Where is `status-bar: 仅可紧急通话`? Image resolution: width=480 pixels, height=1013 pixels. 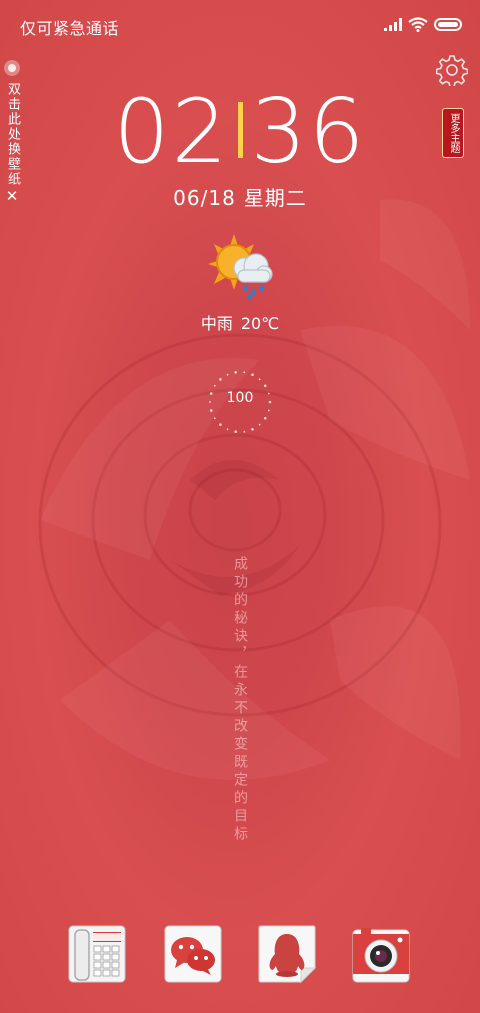 status-bar: 仅可紧急通话 is located at coordinates (240, 26).